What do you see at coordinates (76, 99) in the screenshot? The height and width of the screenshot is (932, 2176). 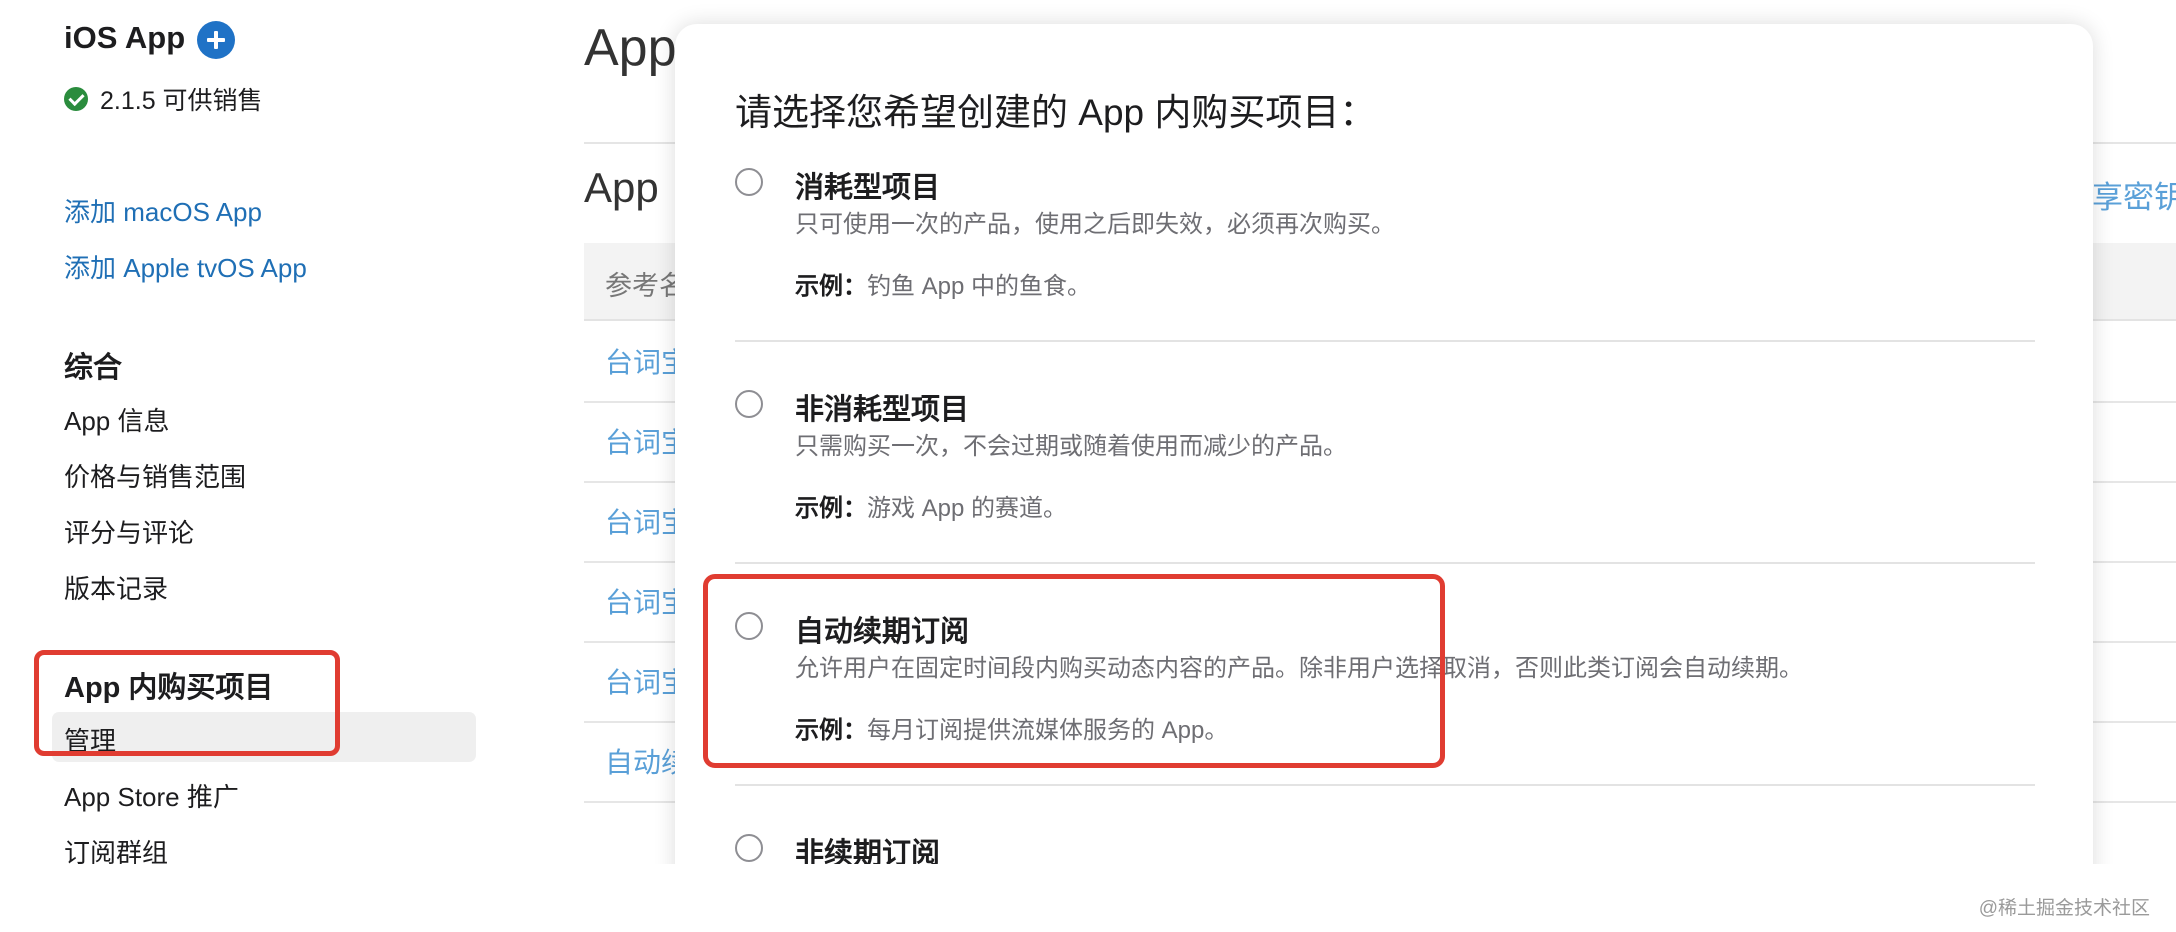 I see `checkmark-circle-icon` at bounding box center [76, 99].